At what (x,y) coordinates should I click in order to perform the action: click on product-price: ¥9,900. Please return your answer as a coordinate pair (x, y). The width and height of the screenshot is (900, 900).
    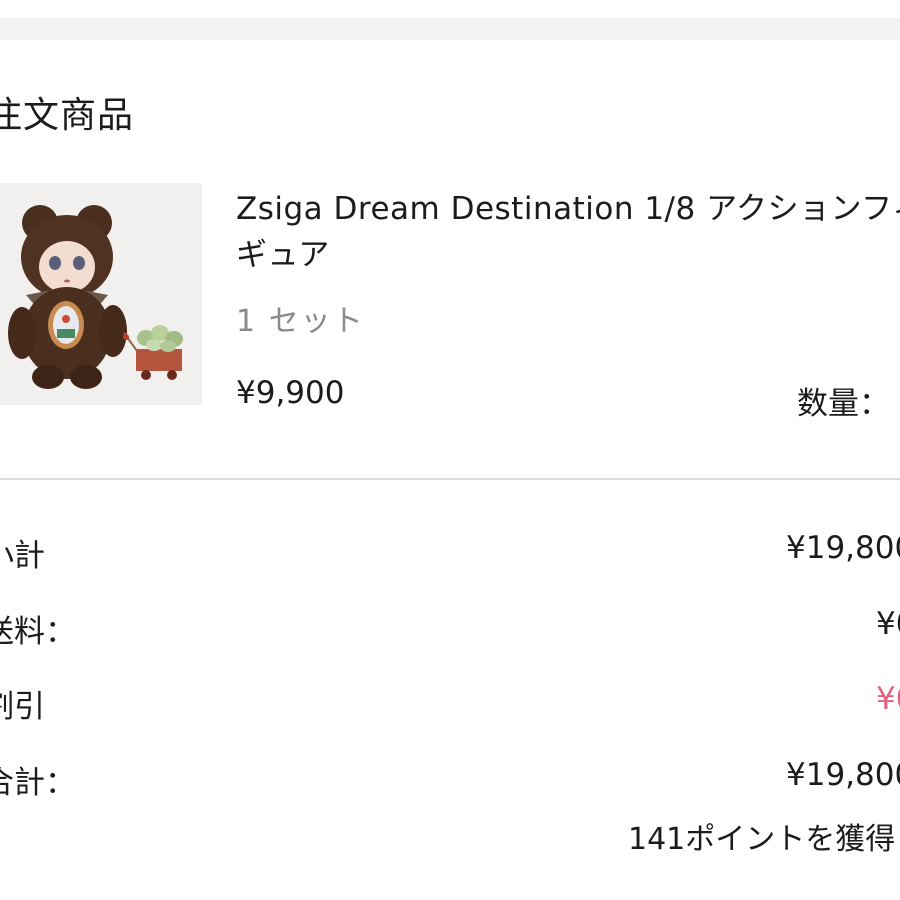
    Looking at the image, I should click on (290, 393).